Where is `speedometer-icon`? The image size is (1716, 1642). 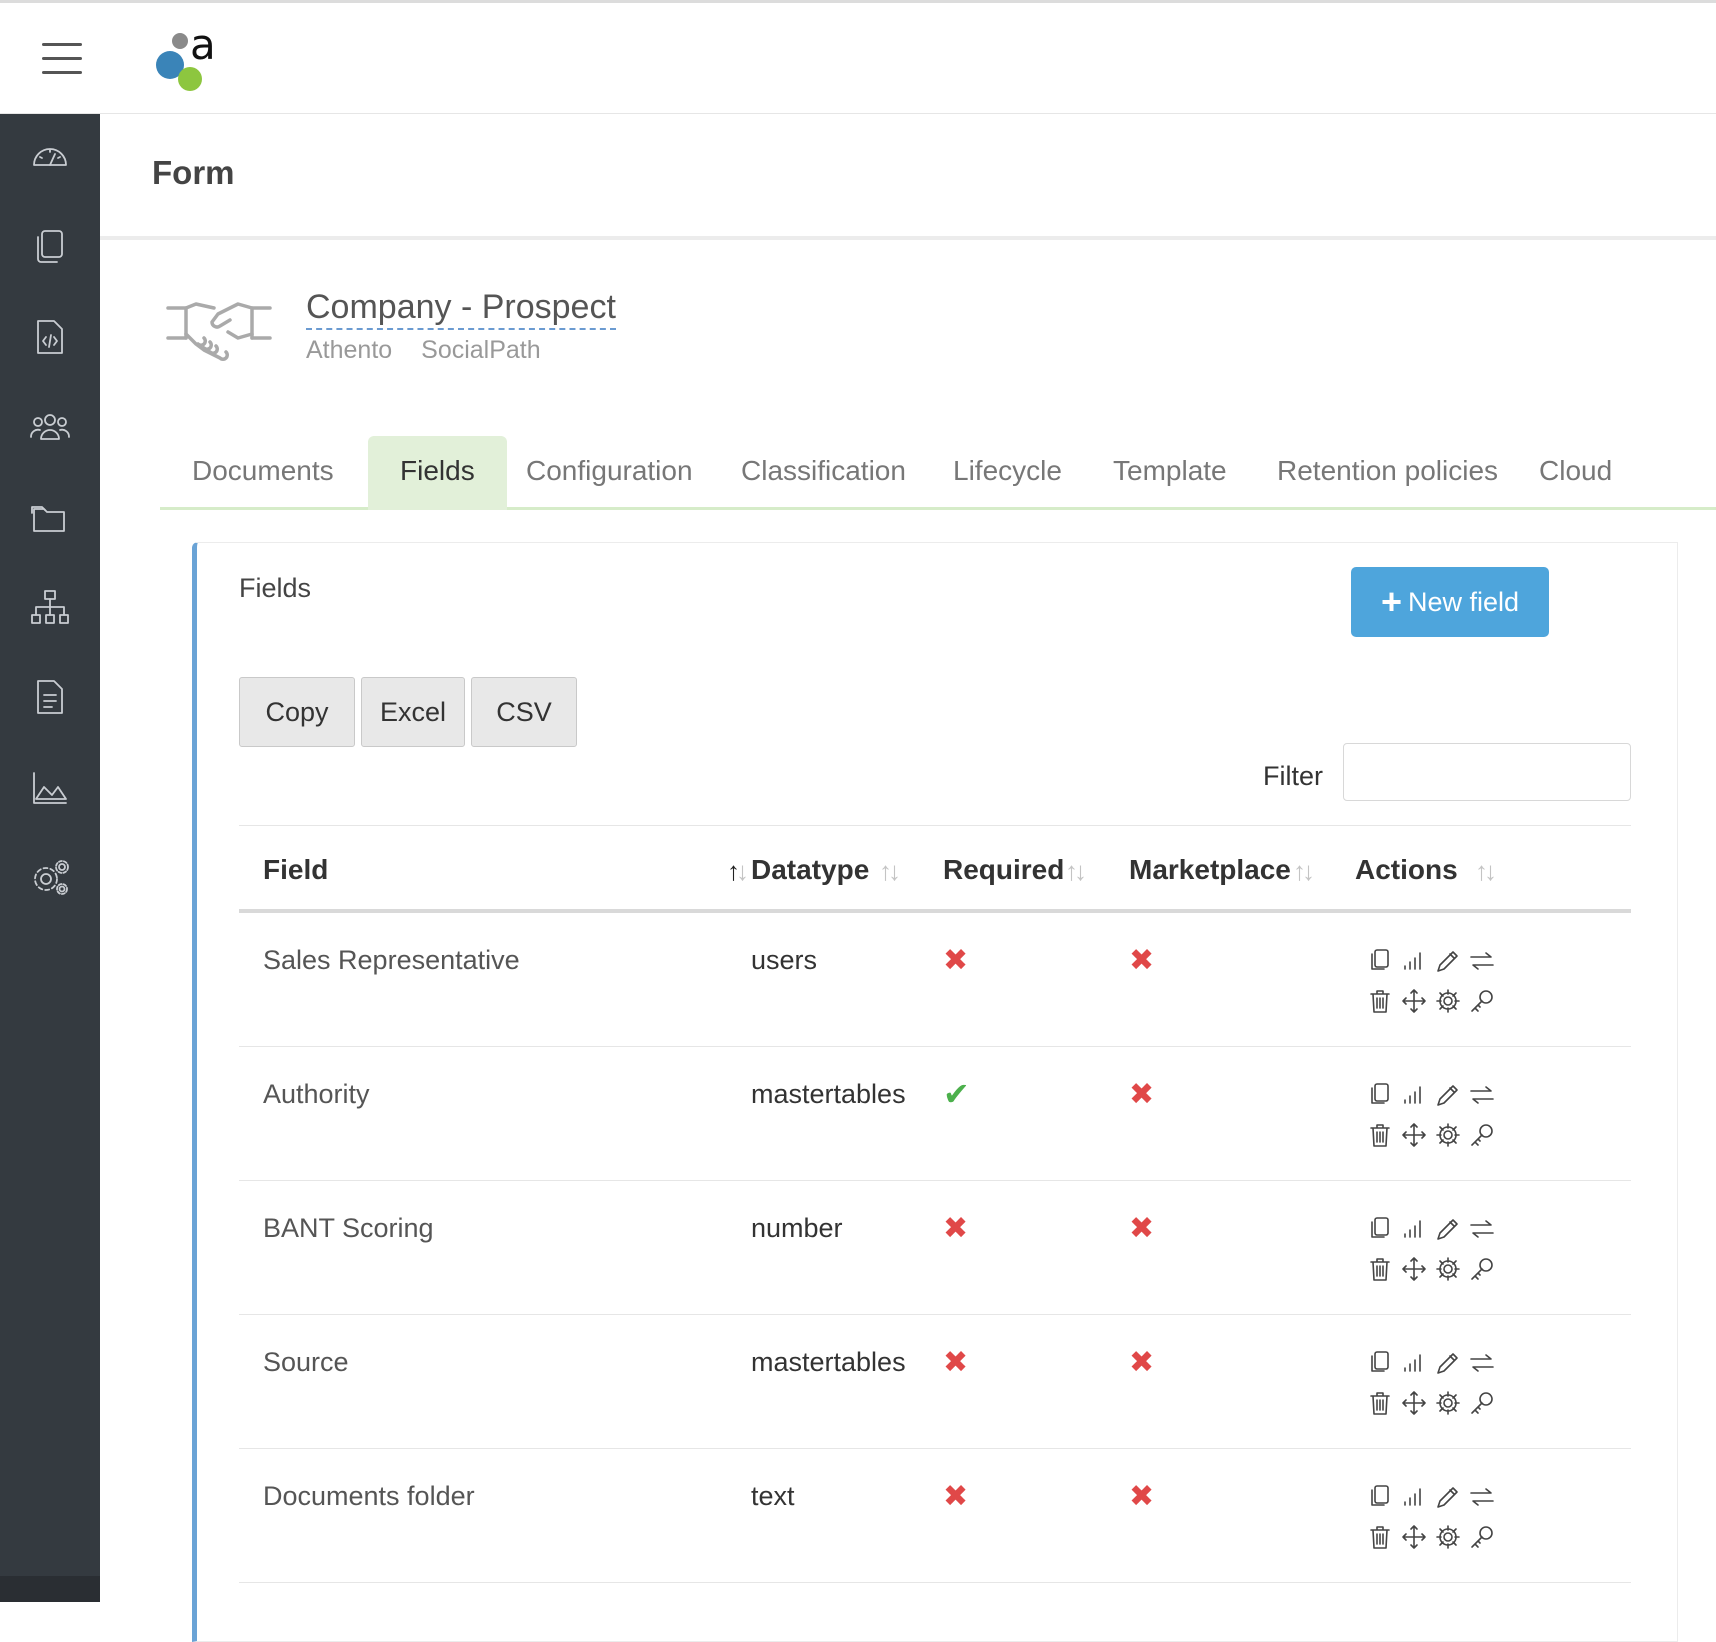 speedometer-icon is located at coordinates (50, 157).